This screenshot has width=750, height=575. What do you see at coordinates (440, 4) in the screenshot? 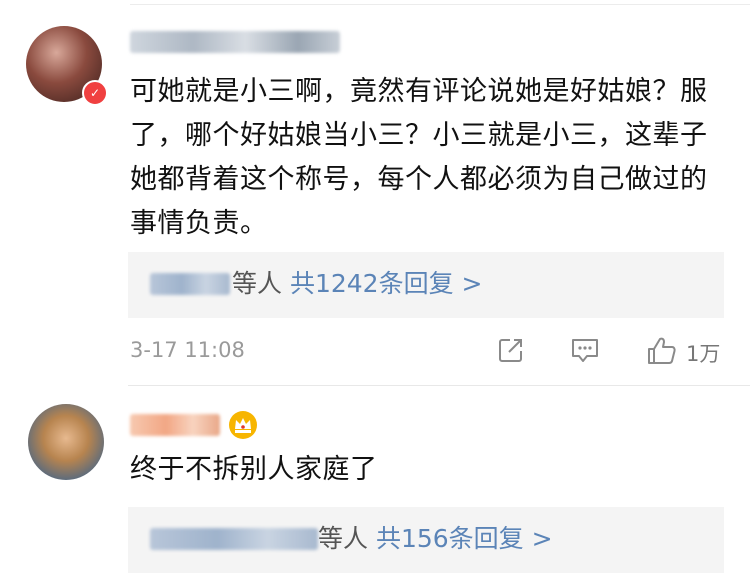
I see `top-divider` at bounding box center [440, 4].